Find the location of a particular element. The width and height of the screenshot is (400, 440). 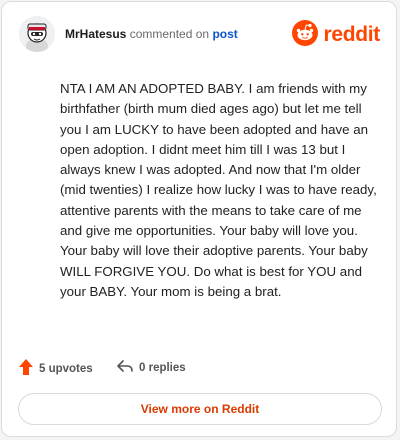

comment-header: MrHatesus commented on post reddit is located at coordinates (200, 36).